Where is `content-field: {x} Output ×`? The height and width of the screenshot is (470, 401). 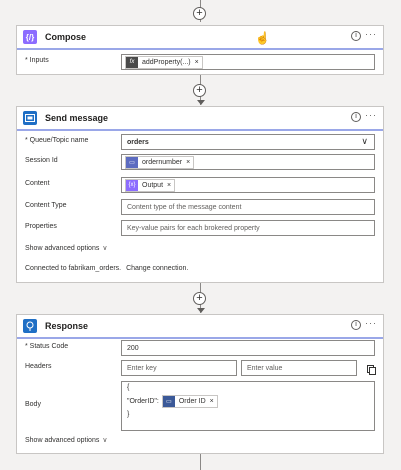
content-field: {x} Output × is located at coordinates (248, 185).